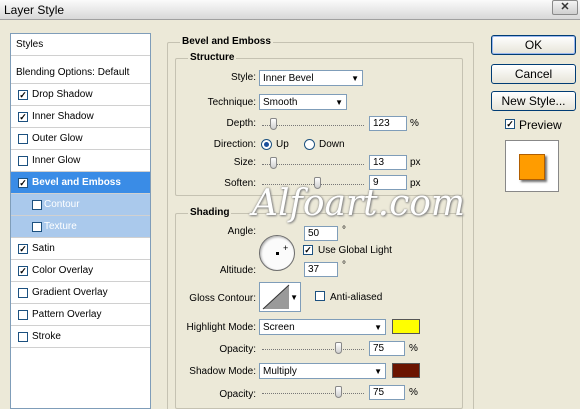 Image resolution: width=580 pixels, height=409 pixels. Describe the element at coordinates (80, 271) in the screenshot. I see `style-item-color-overlay: ✓ Color Overlay` at that location.